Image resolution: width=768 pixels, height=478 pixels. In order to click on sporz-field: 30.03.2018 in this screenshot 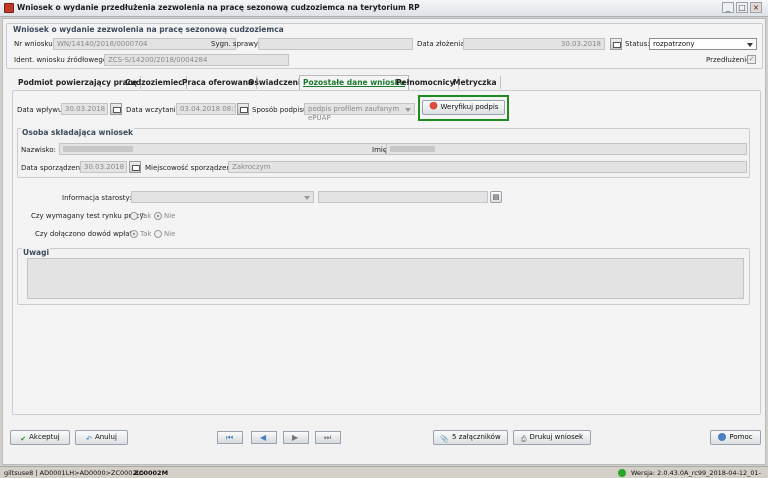, I will do `click(103, 167)`.